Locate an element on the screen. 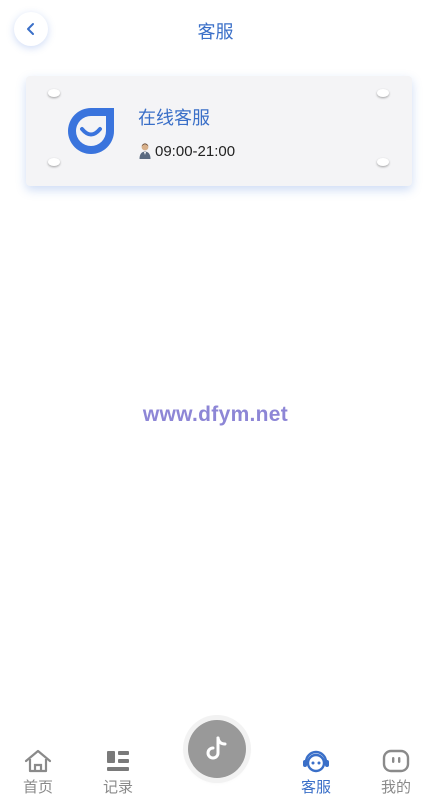  tab-label: 客服 is located at coordinates (315, 787).